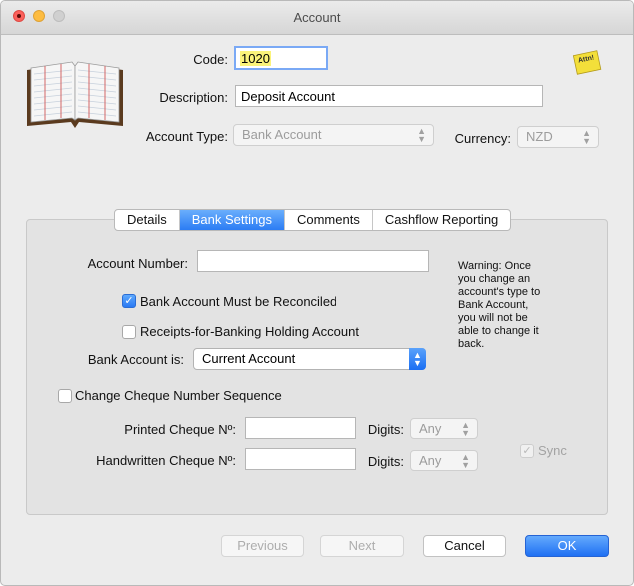 The width and height of the screenshot is (634, 586). What do you see at coordinates (232, 220) in the screenshot?
I see `tab-bank-settings: Bank Settings` at bounding box center [232, 220].